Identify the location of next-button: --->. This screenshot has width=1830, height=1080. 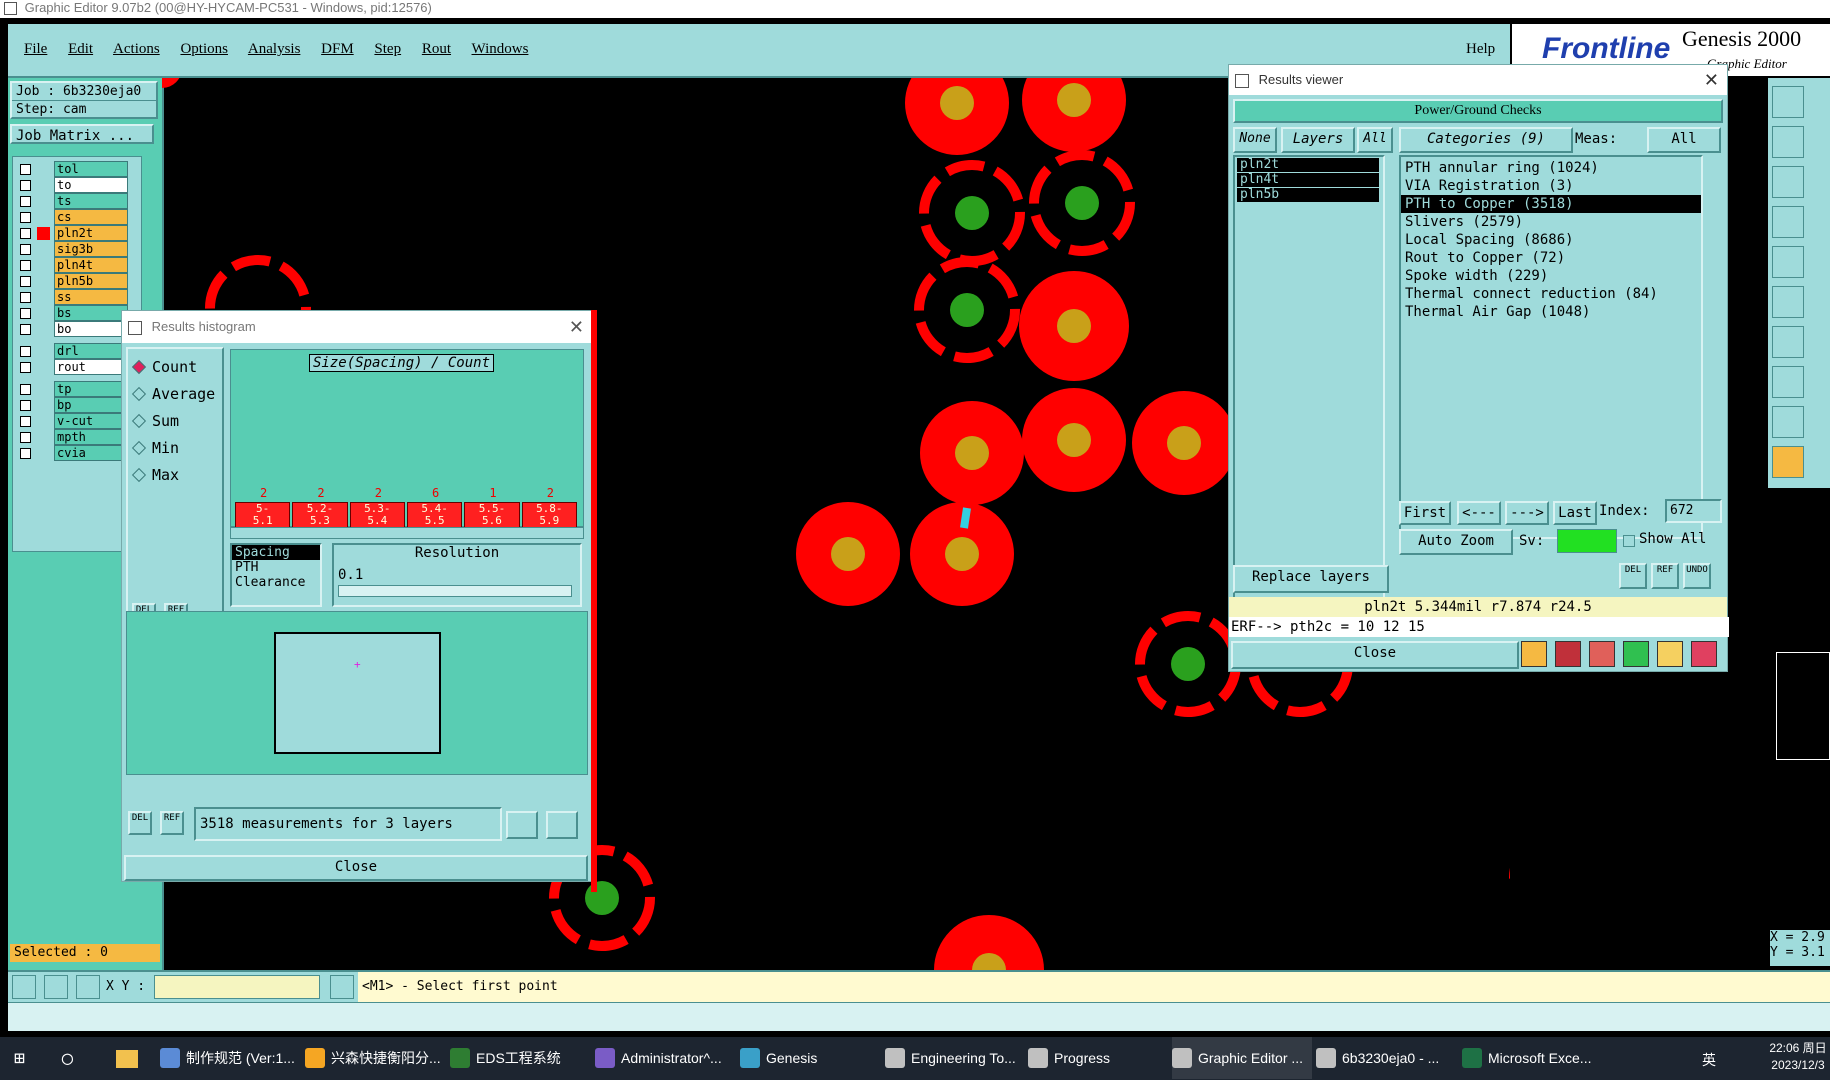
(1527, 513).